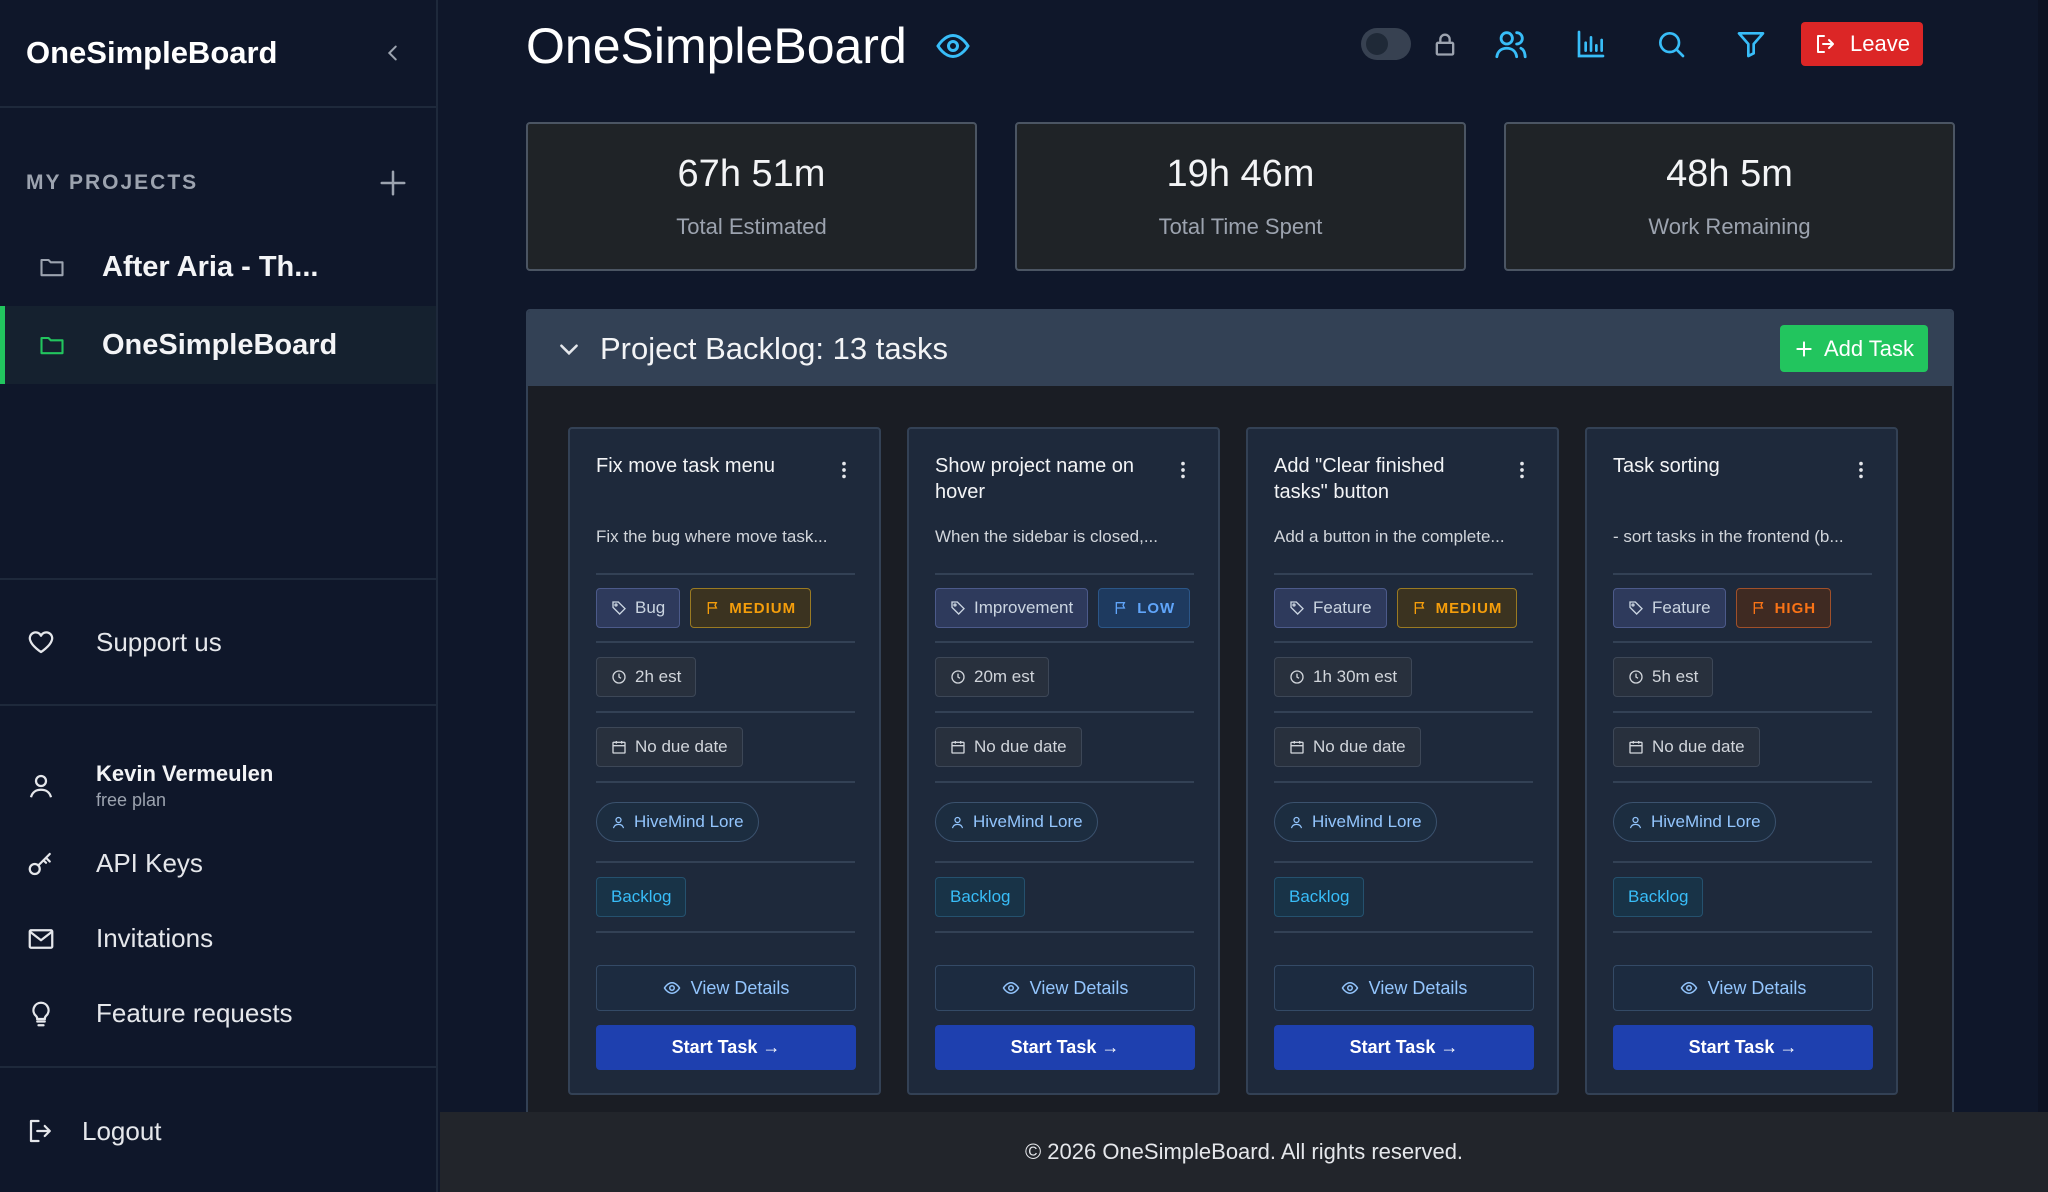 This screenshot has height=1192, width=2048. Describe the element at coordinates (751, 226) in the screenshot. I see `stat-label: Total Estimated` at that location.